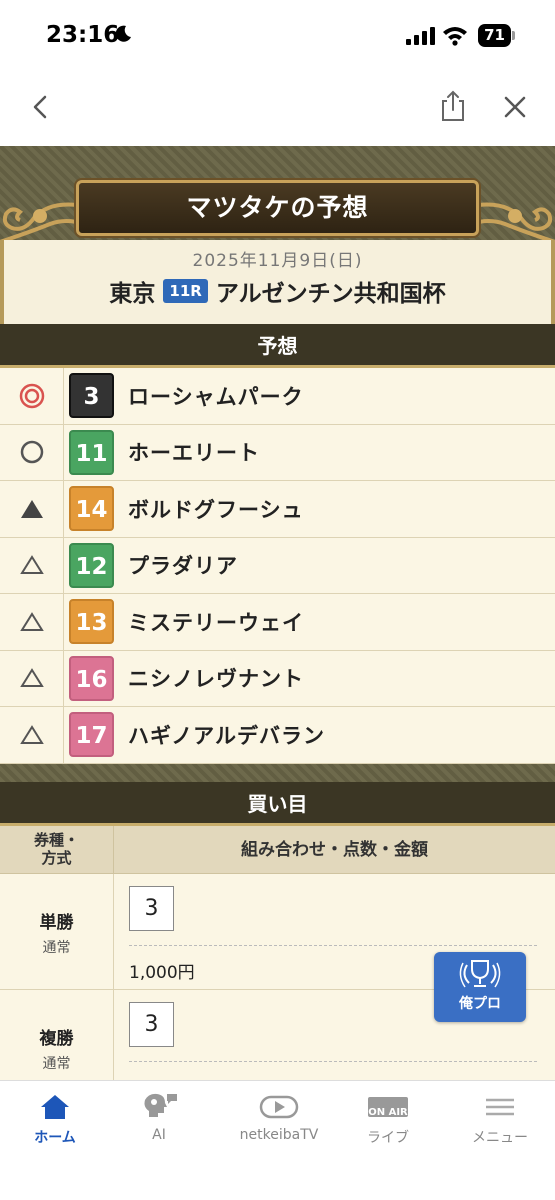 This screenshot has width=555, height=1200. Describe the element at coordinates (132, 294) in the screenshot. I see `race-venue: 東京` at that location.